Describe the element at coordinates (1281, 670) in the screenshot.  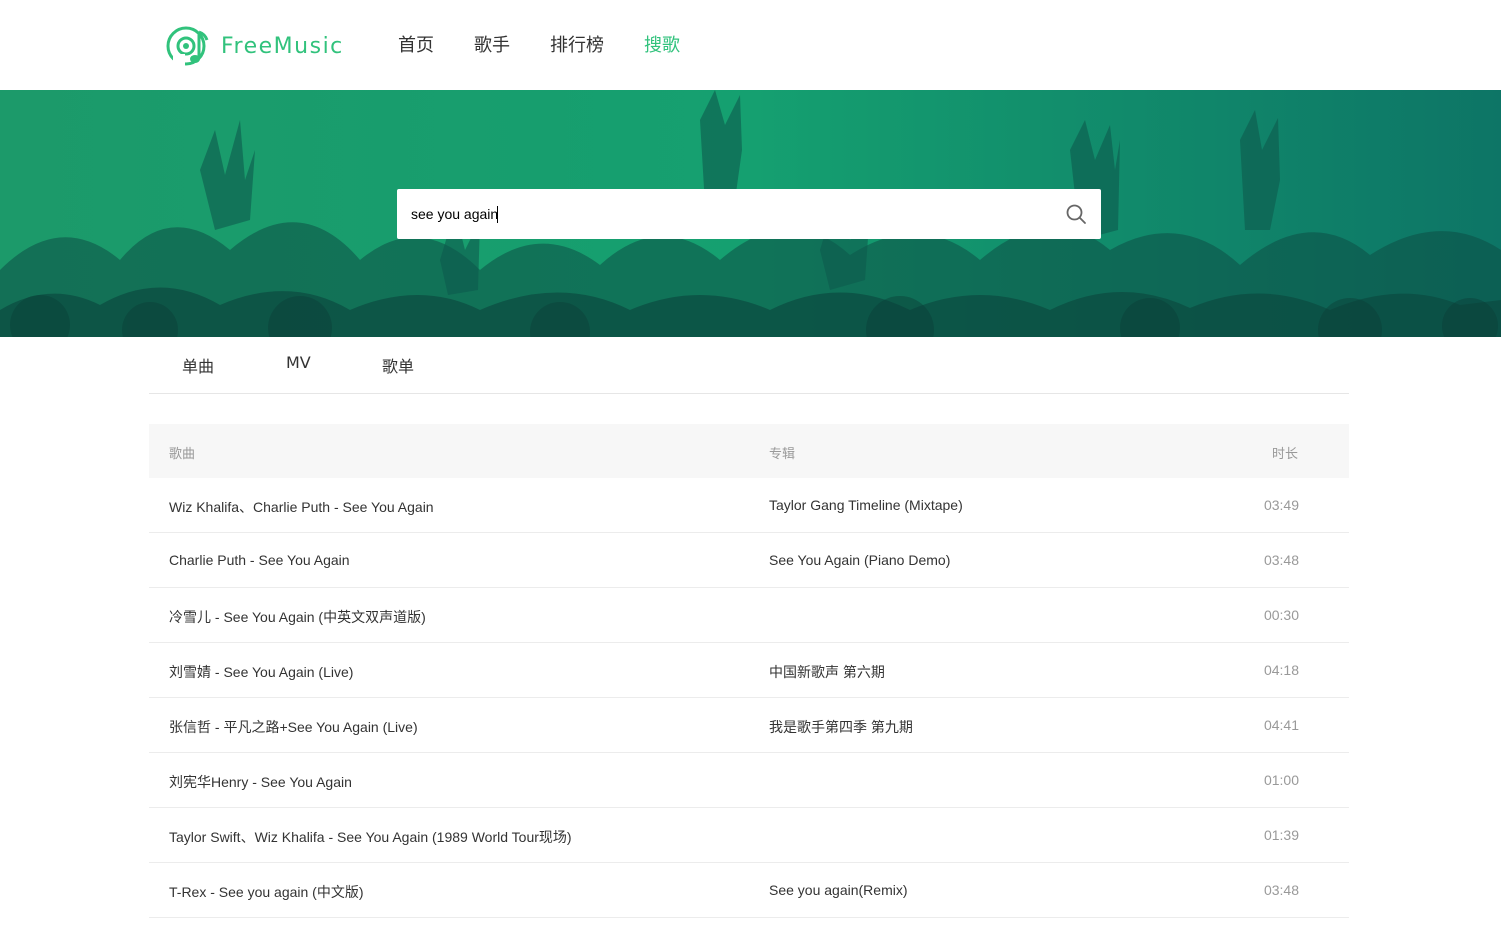
I see `duration: 04:18` at that location.